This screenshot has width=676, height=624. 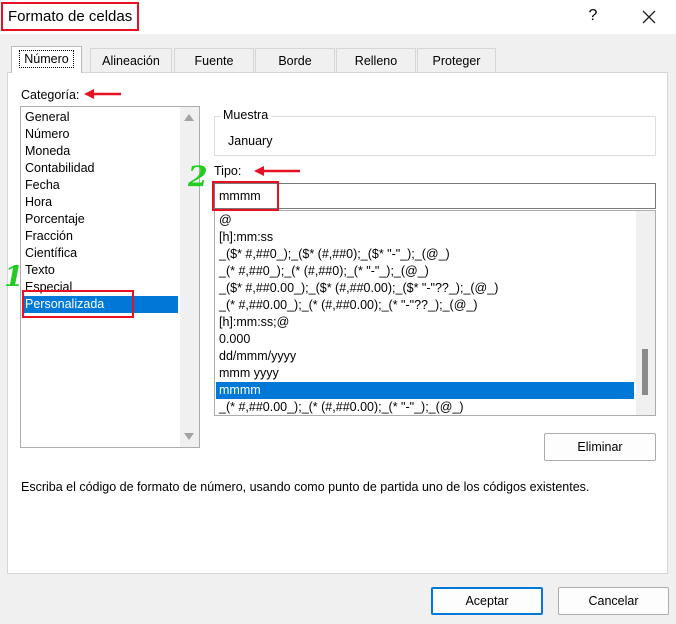 I want to click on ok-button: Aceptar, so click(x=487, y=601).